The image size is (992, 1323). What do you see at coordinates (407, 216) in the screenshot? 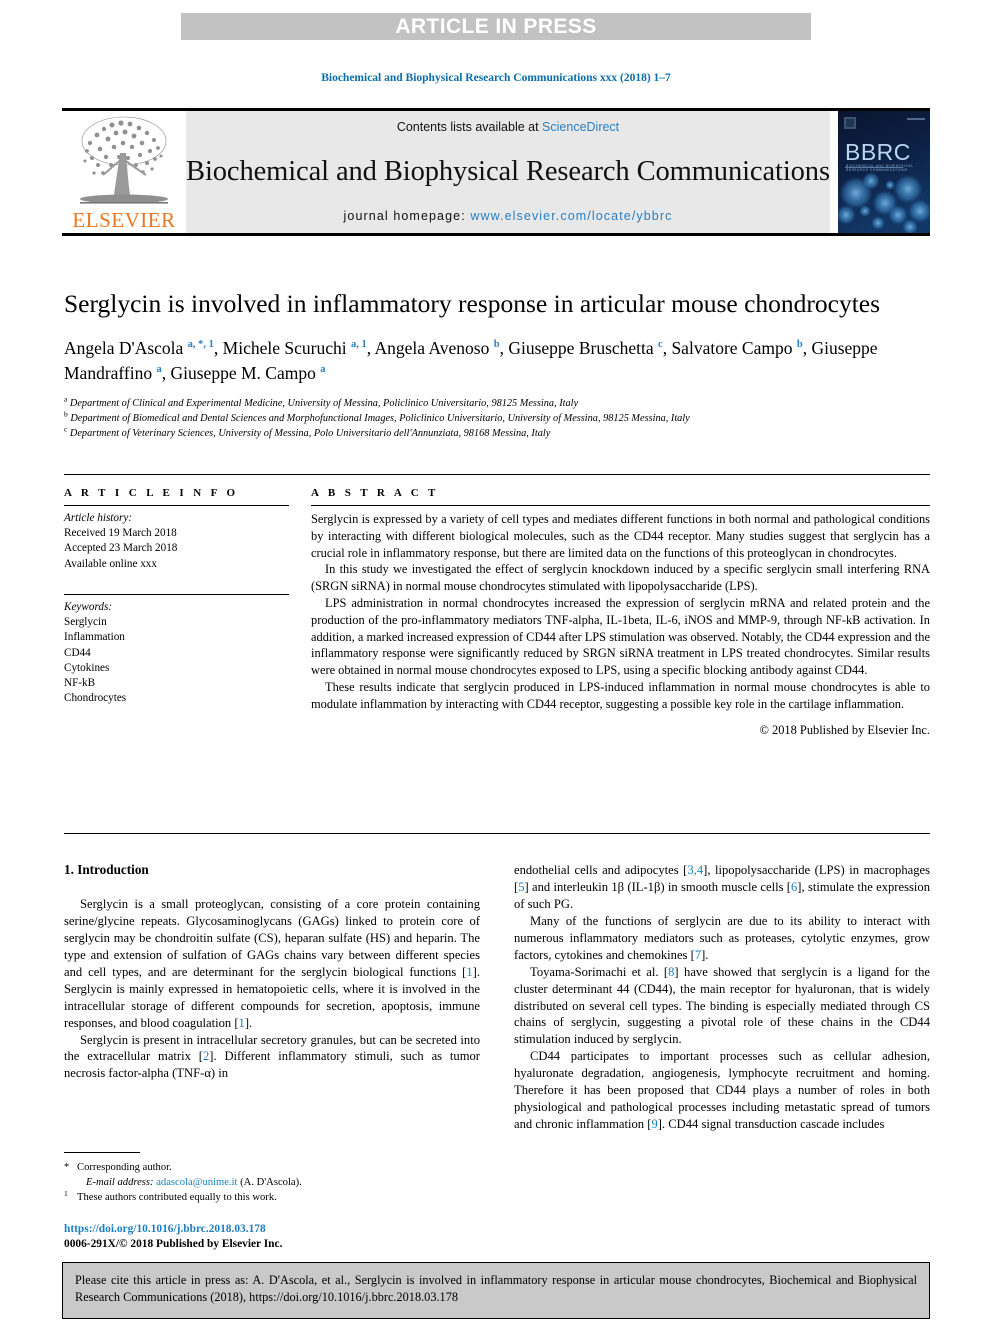
I see `homepage-label: journal homepage:` at bounding box center [407, 216].